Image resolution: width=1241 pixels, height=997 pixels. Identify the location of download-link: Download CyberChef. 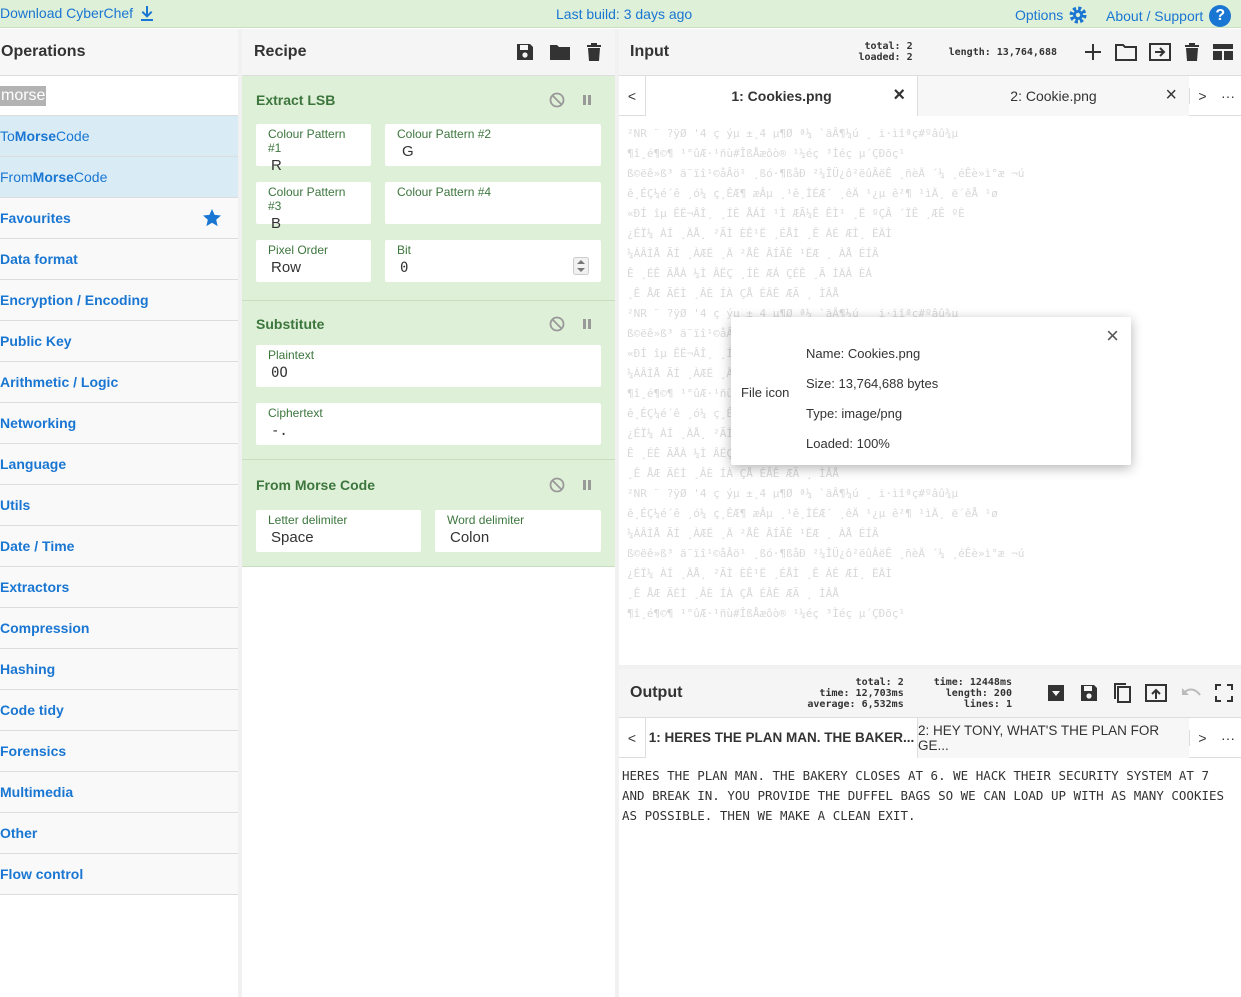
(77, 13).